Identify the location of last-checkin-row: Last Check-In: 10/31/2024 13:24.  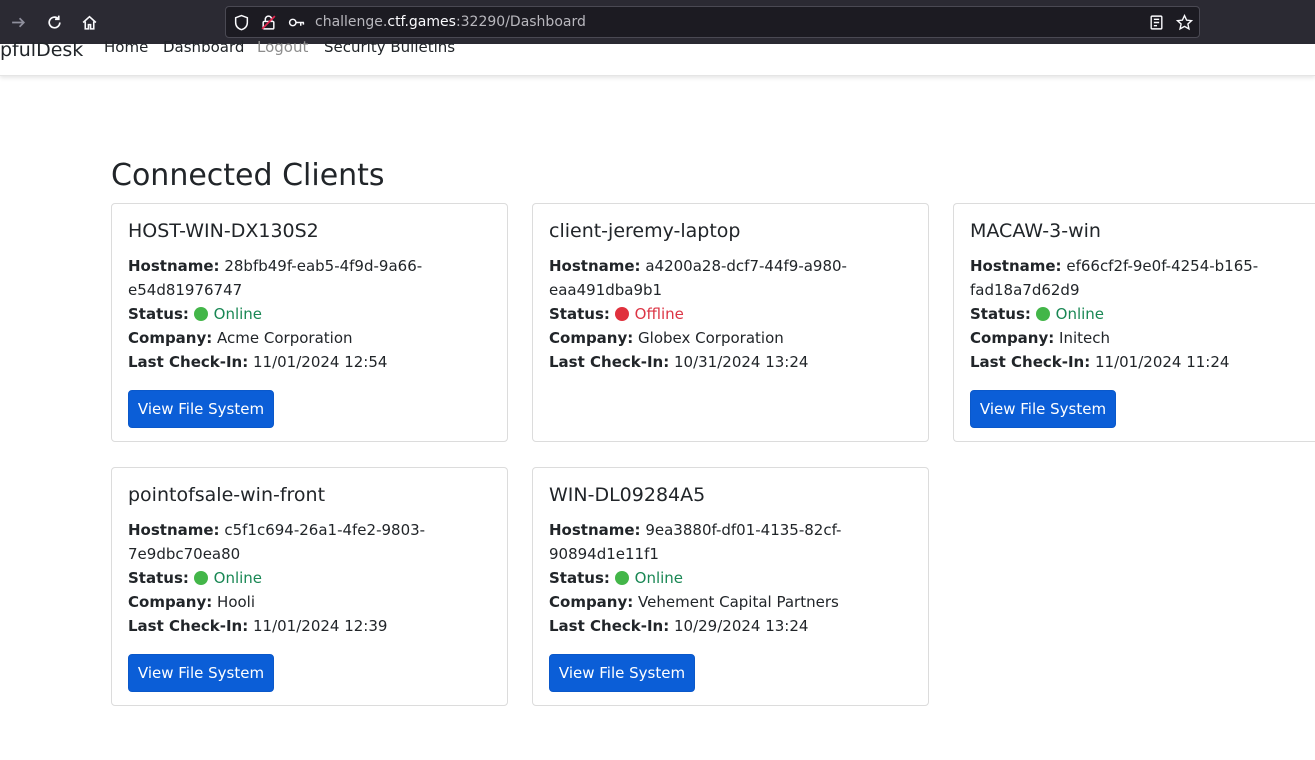
(679, 362).